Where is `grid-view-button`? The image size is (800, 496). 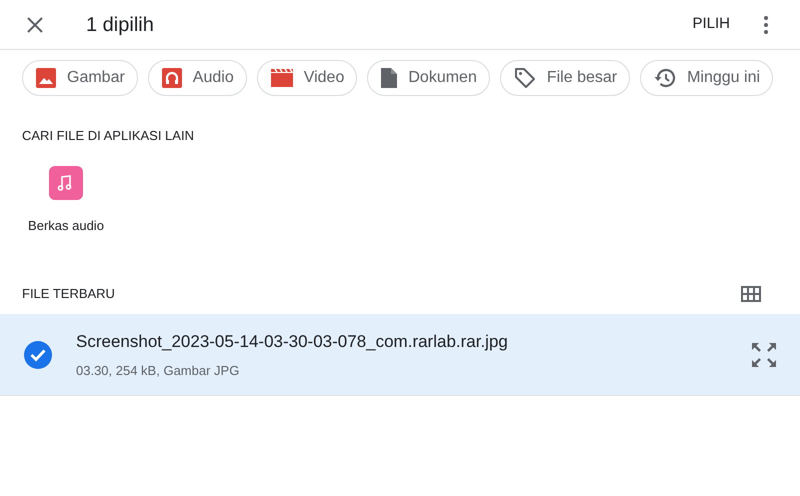
grid-view-button is located at coordinates (751, 294).